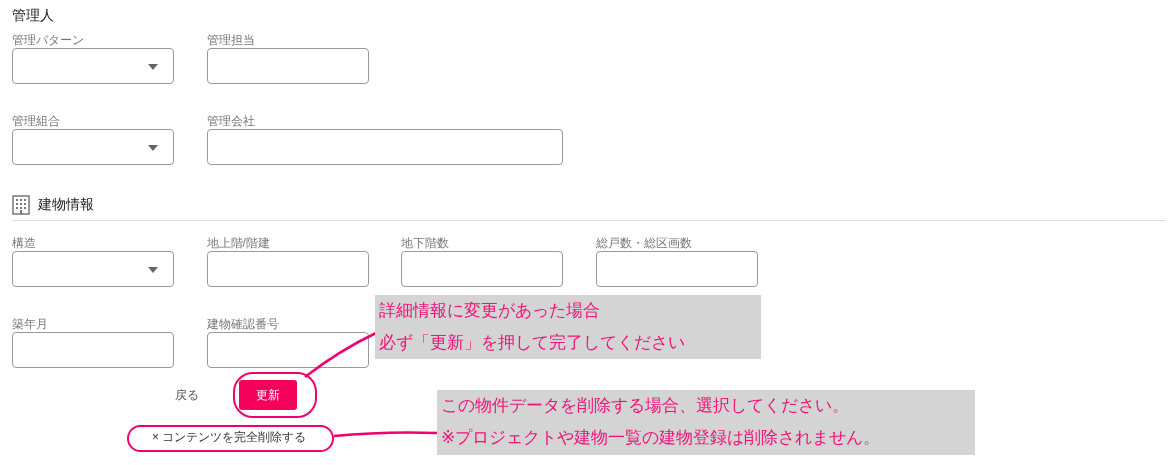  Describe the element at coordinates (644, 242) in the screenshot. I see `field-label: 総戸数・総区画数` at that location.